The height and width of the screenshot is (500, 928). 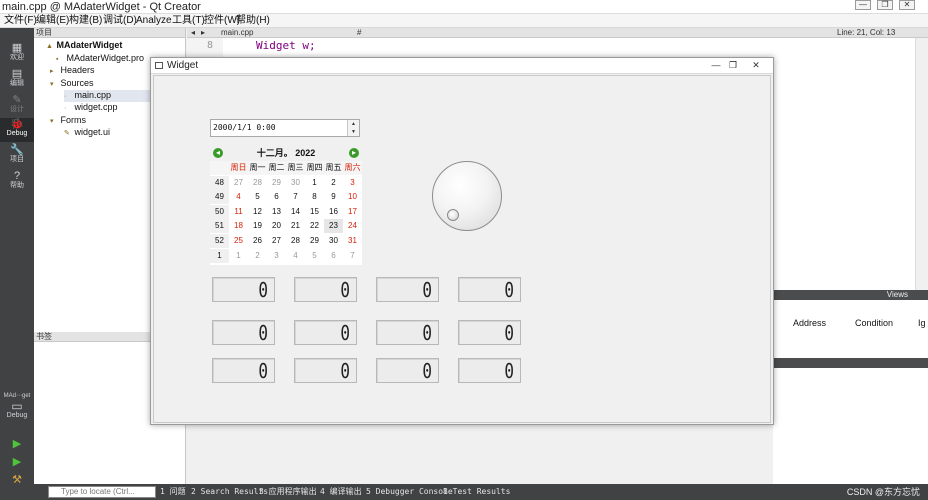 What do you see at coordinates (238, 226) in the screenshot?
I see `calendar-day: 18` at bounding box center [238, 226].